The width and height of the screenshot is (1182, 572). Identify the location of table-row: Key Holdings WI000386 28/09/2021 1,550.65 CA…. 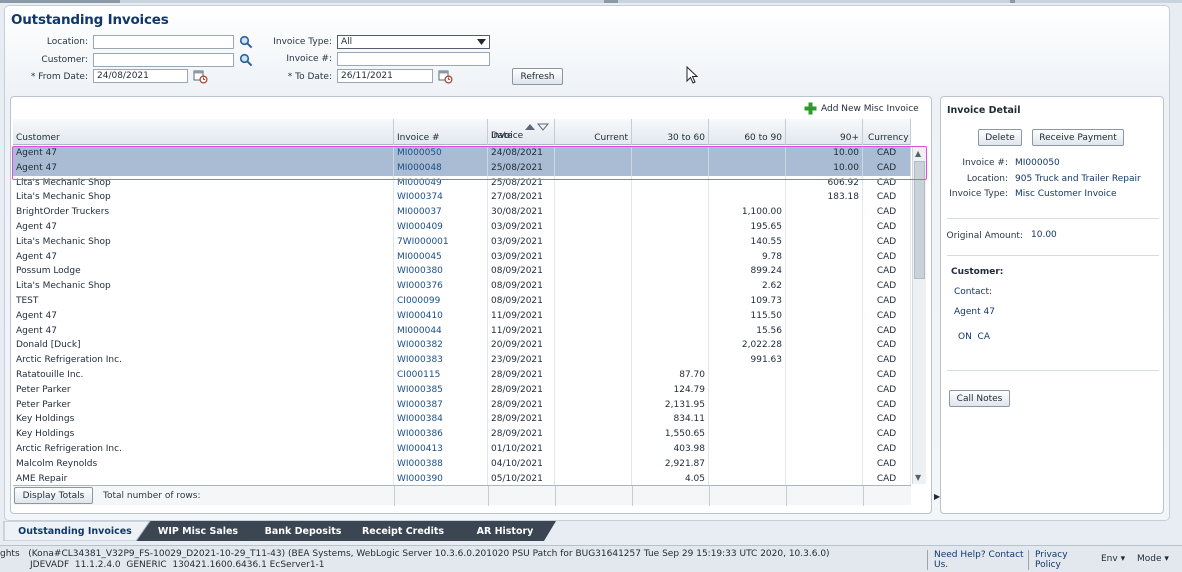
(462, 434).